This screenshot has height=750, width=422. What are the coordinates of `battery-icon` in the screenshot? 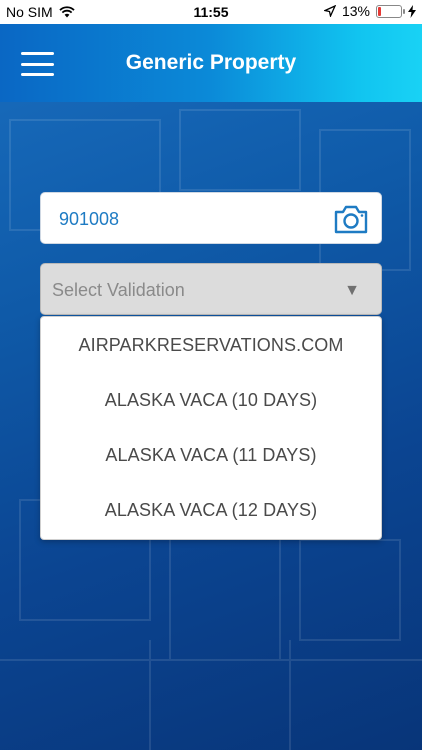 It's located at (390, 11).